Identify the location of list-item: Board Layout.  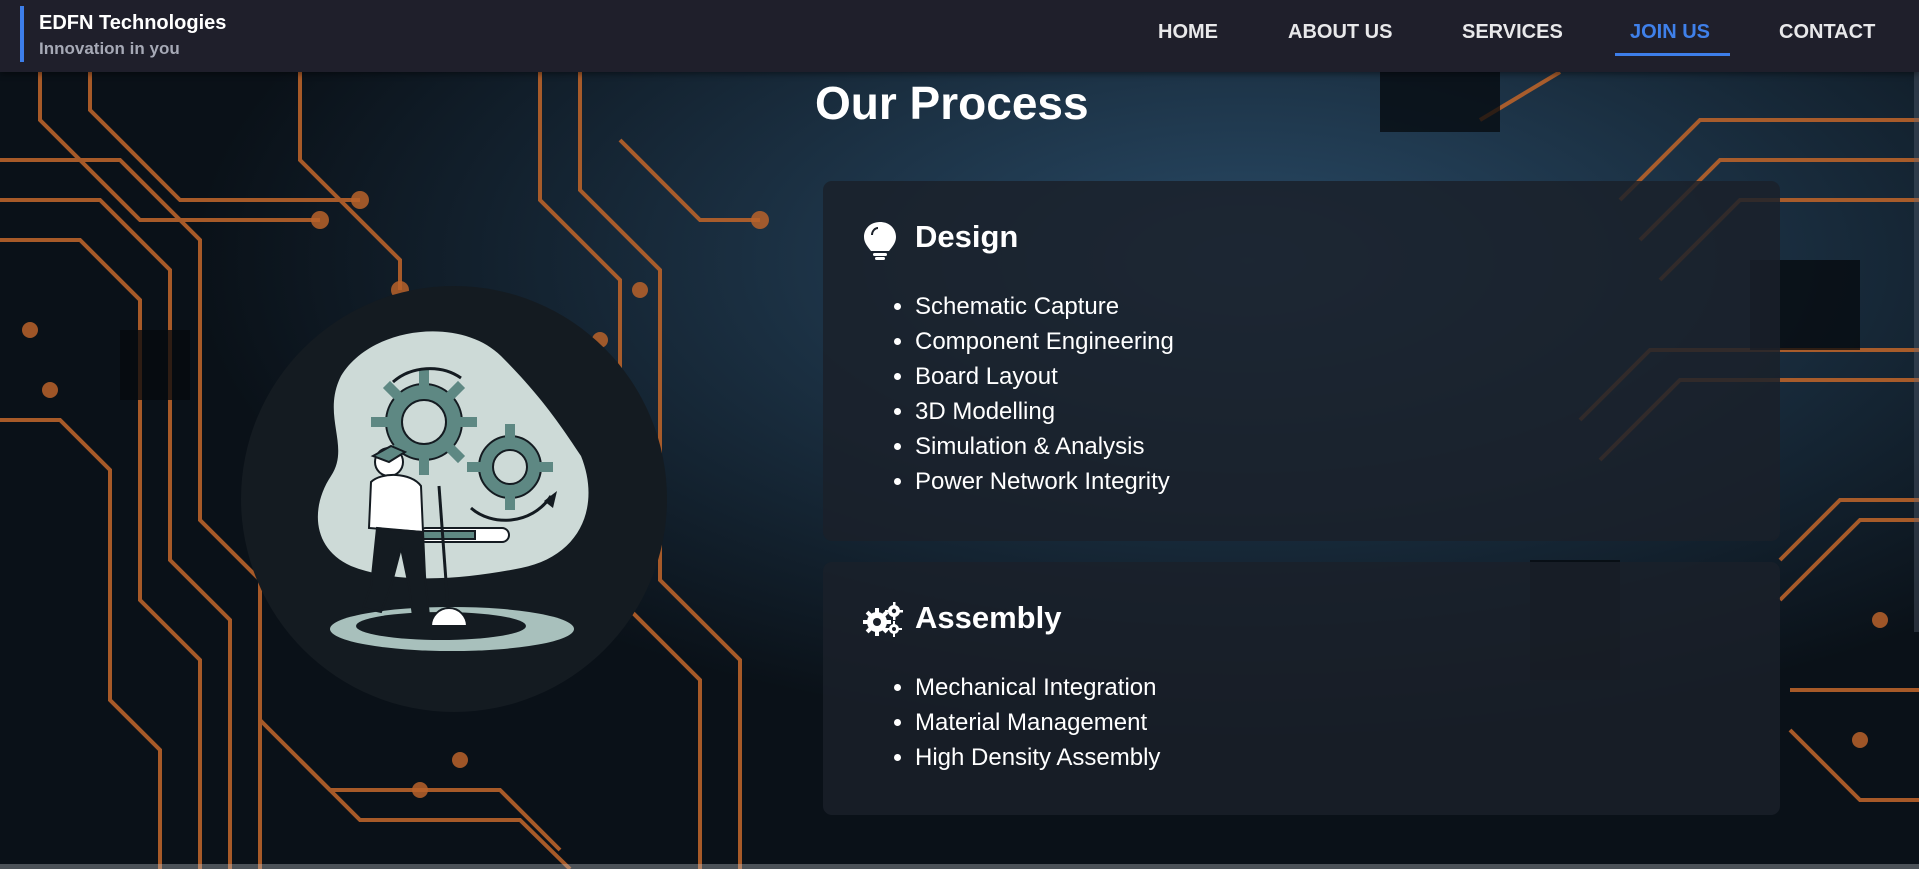
(1044, 376).